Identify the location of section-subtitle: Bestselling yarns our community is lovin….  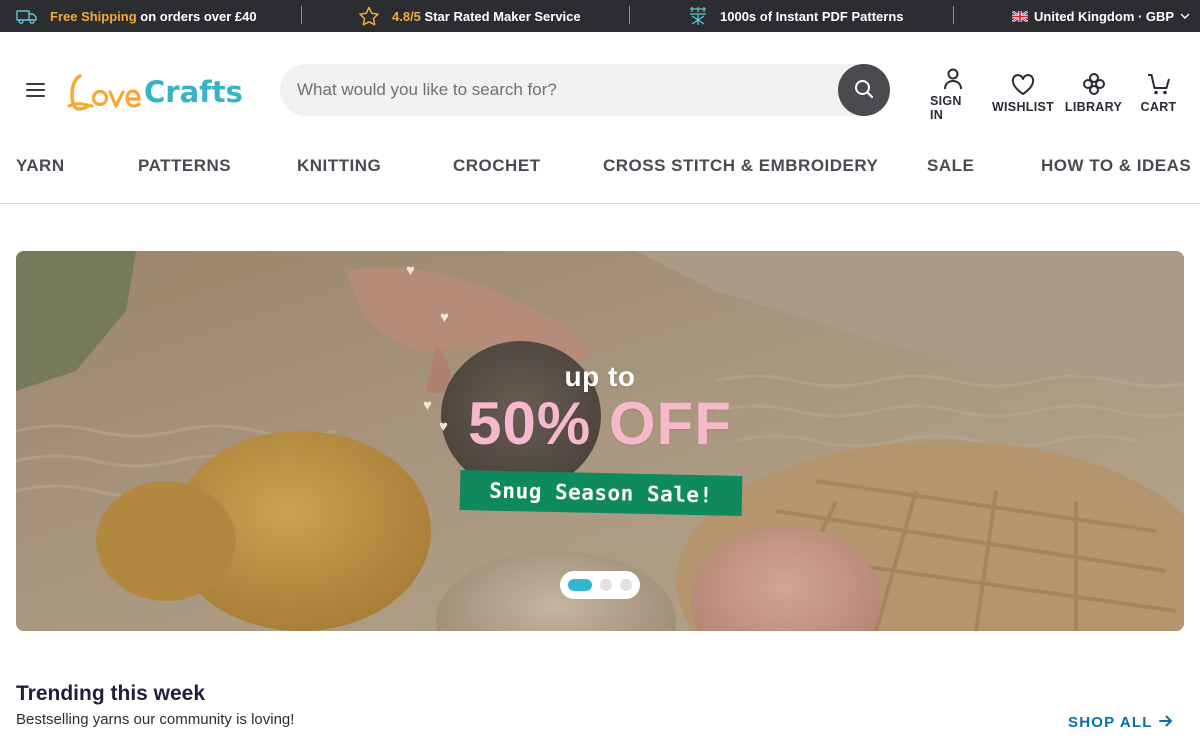
(155, 719).